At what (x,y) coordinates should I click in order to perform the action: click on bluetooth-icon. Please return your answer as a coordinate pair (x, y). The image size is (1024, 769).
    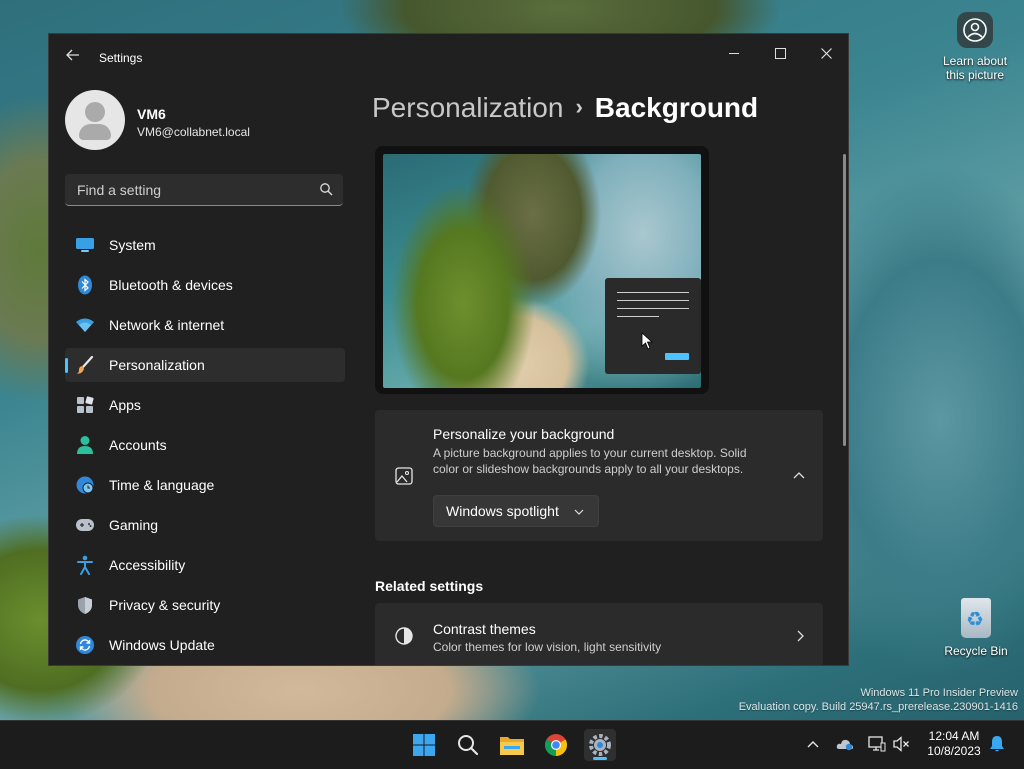
    Looking at the image, I should click on (85, 285).